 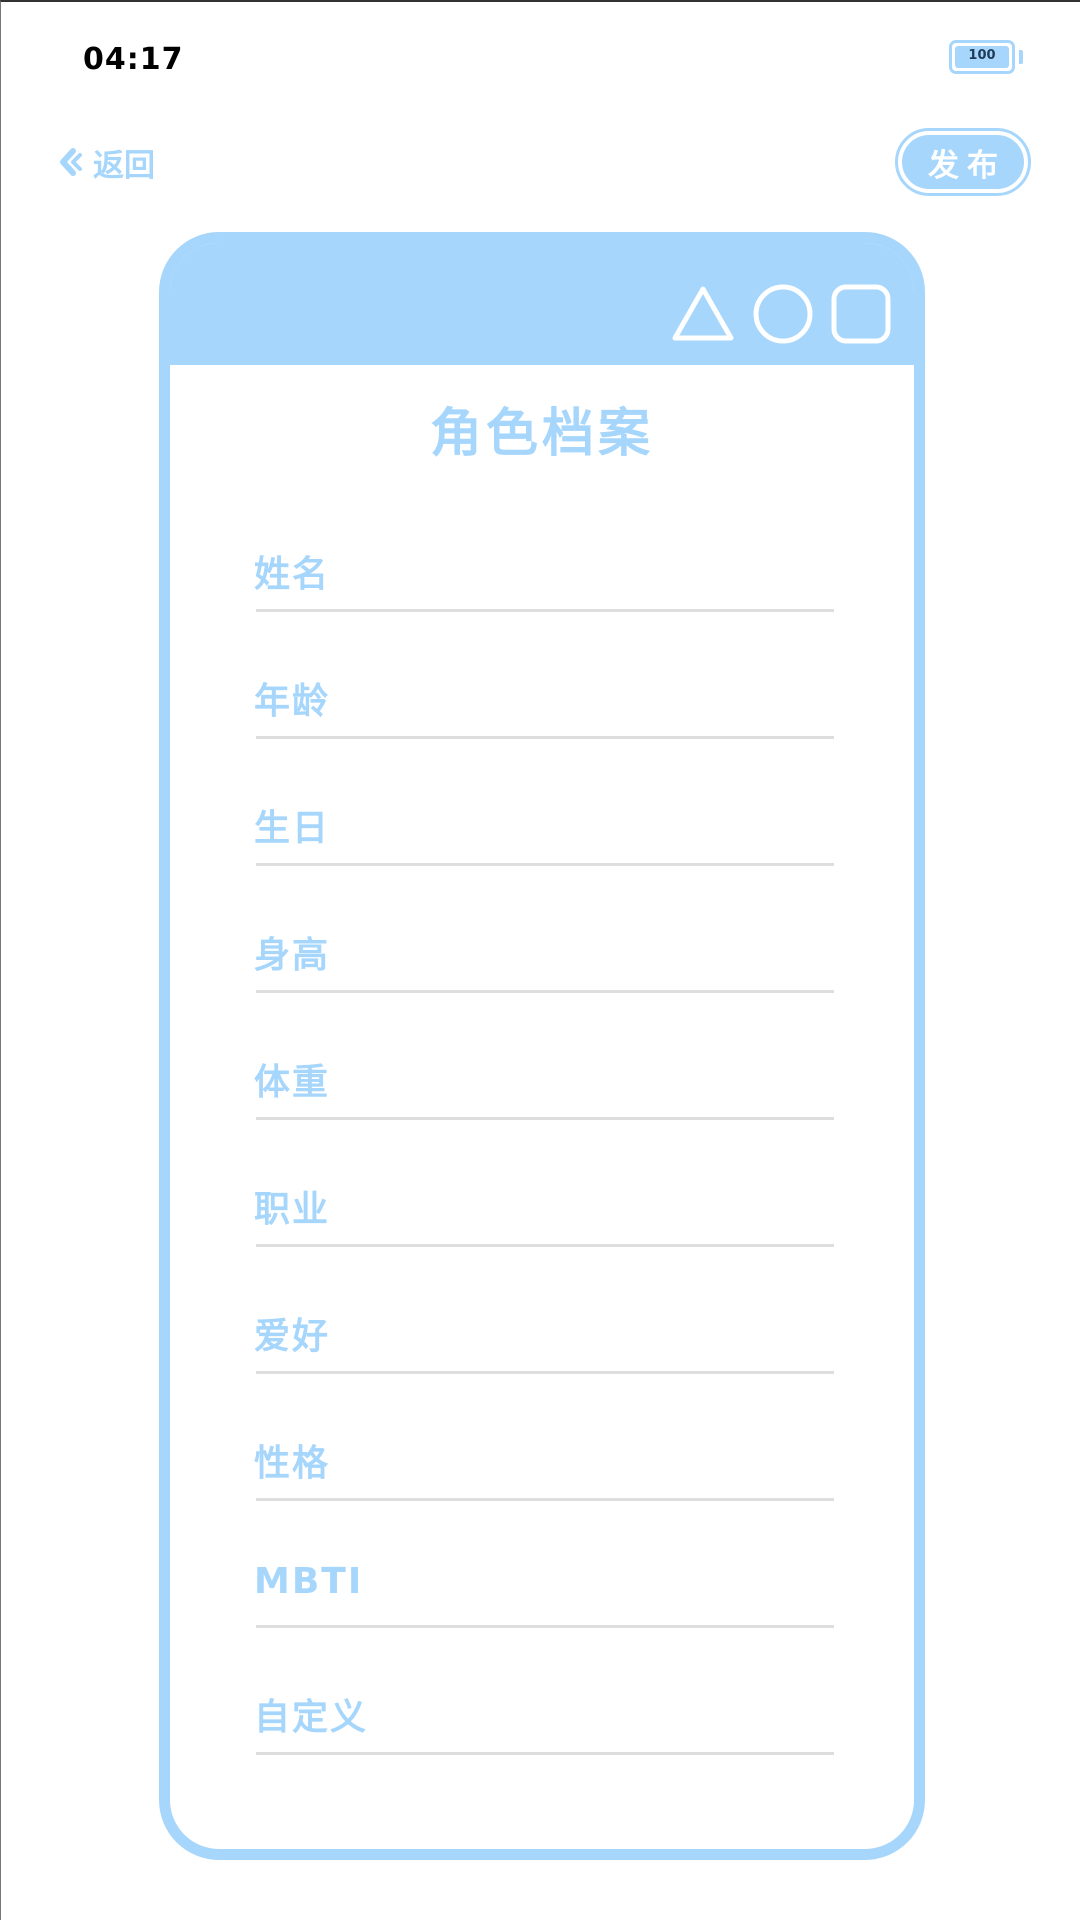 I want to click on field-mbti: MBTI, so click(x=544, y=1601).